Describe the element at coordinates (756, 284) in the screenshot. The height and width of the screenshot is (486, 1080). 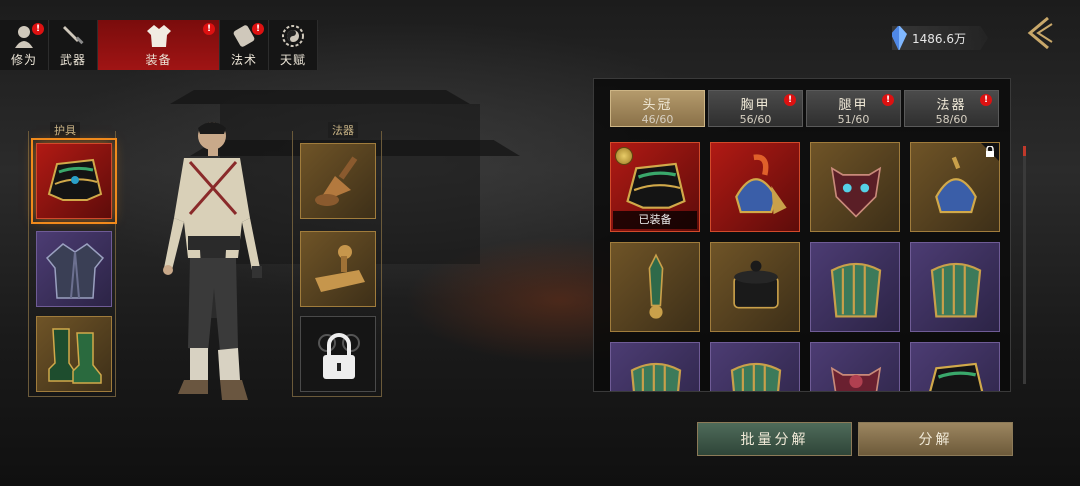
I see `black-hat-icon` at that location.